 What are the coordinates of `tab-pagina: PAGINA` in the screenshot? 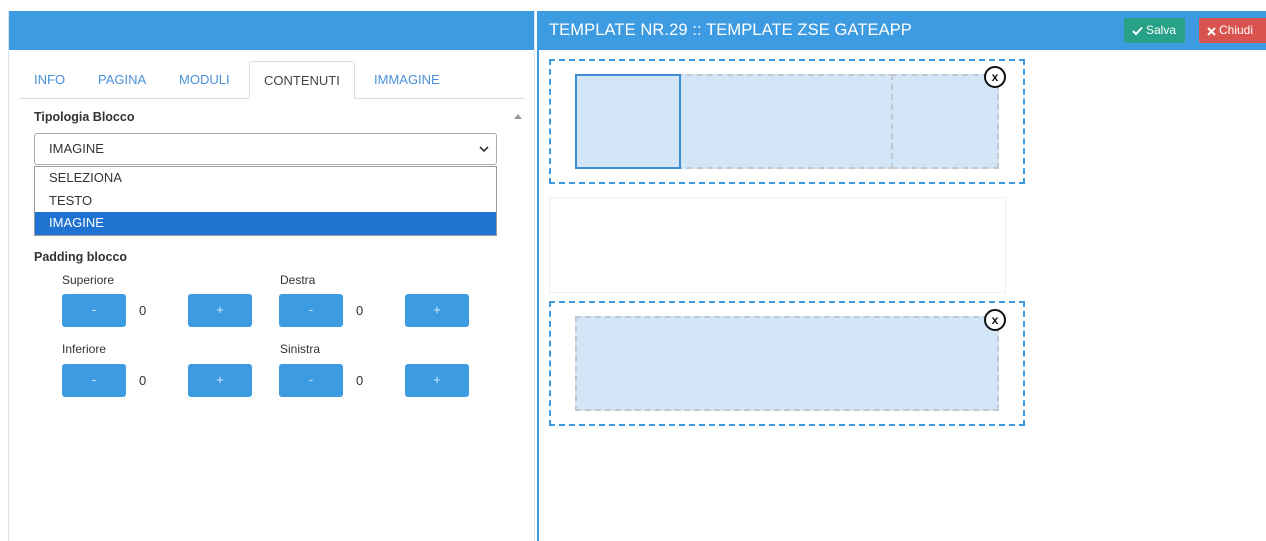 It's located at (122, 80).